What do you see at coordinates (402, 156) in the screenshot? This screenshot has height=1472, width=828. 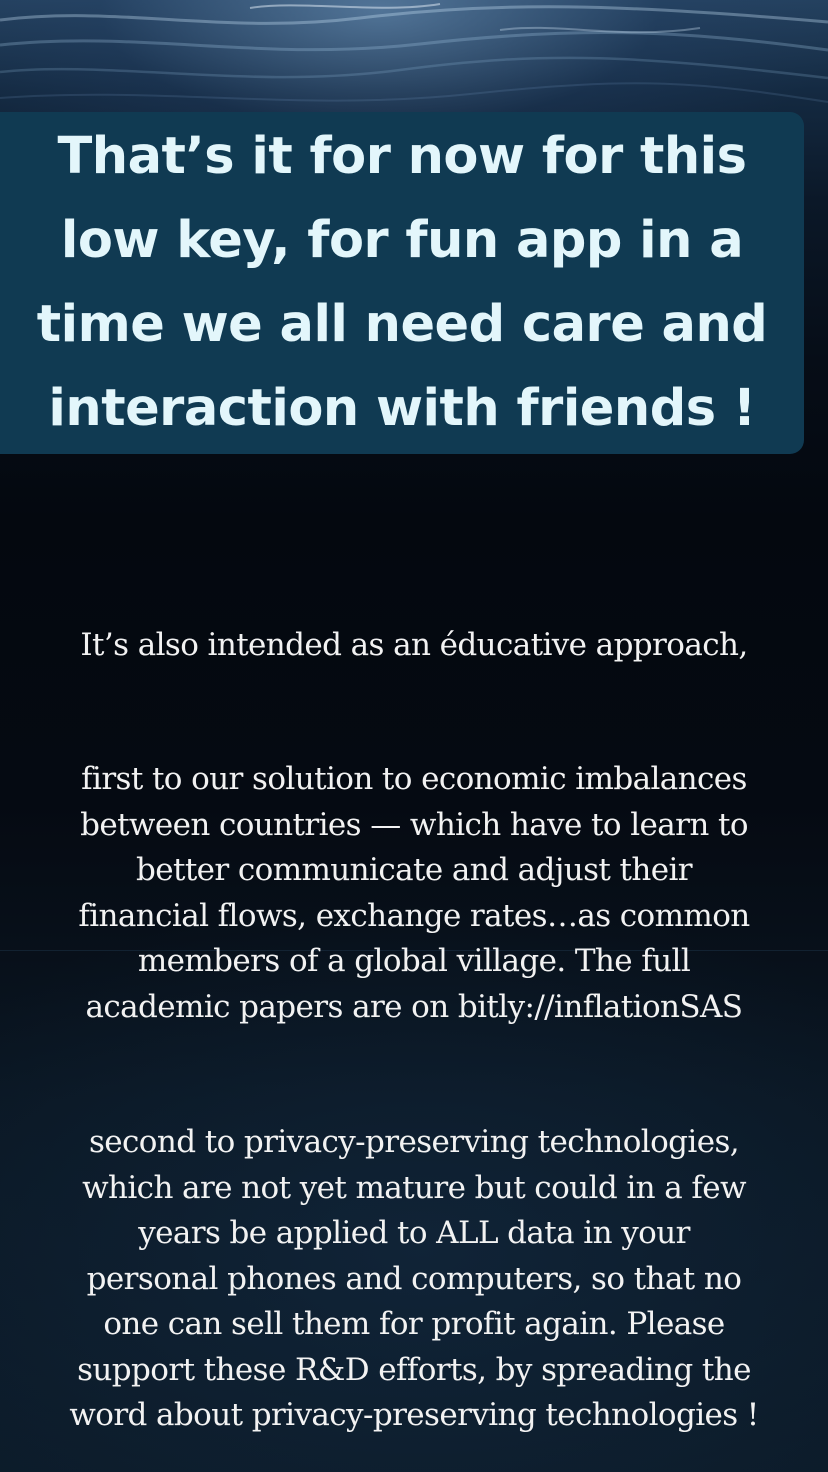 I see `caption-line: That’s it for now for this` at bounding box center [402, 156].